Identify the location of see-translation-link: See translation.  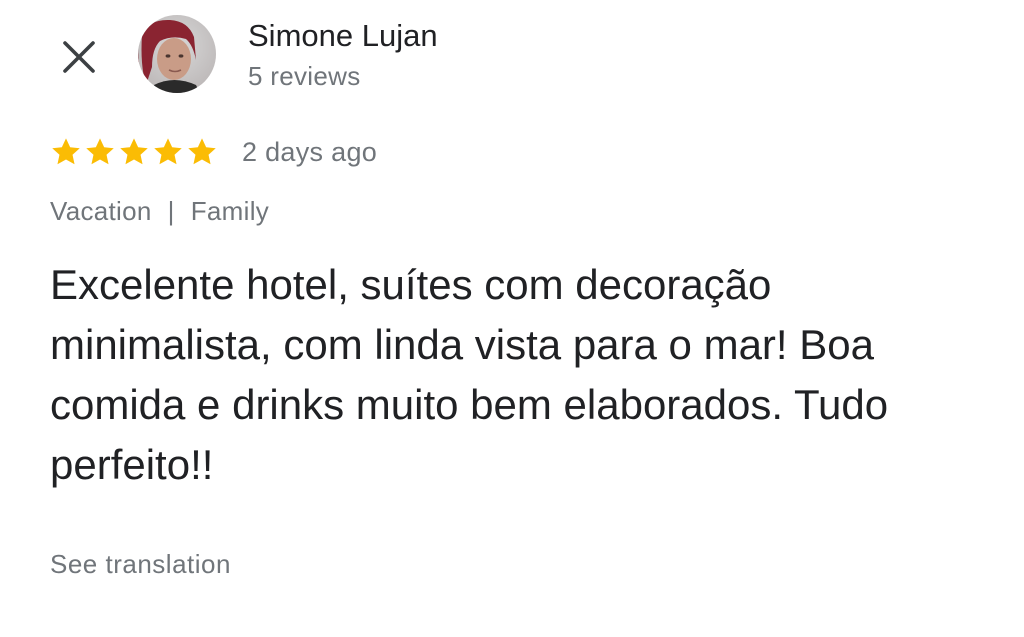
(140, 564).